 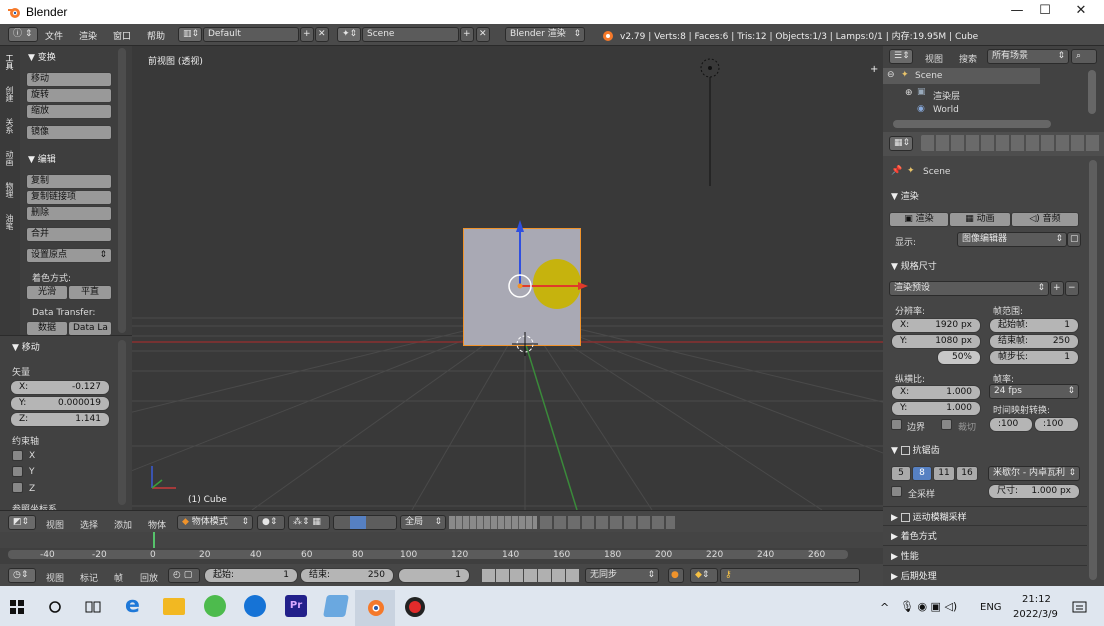 What do you see at coordinates (1072, 288) in the screenshot?
I see `remove-preset-icon: −` at bounding box center [1072, 288].